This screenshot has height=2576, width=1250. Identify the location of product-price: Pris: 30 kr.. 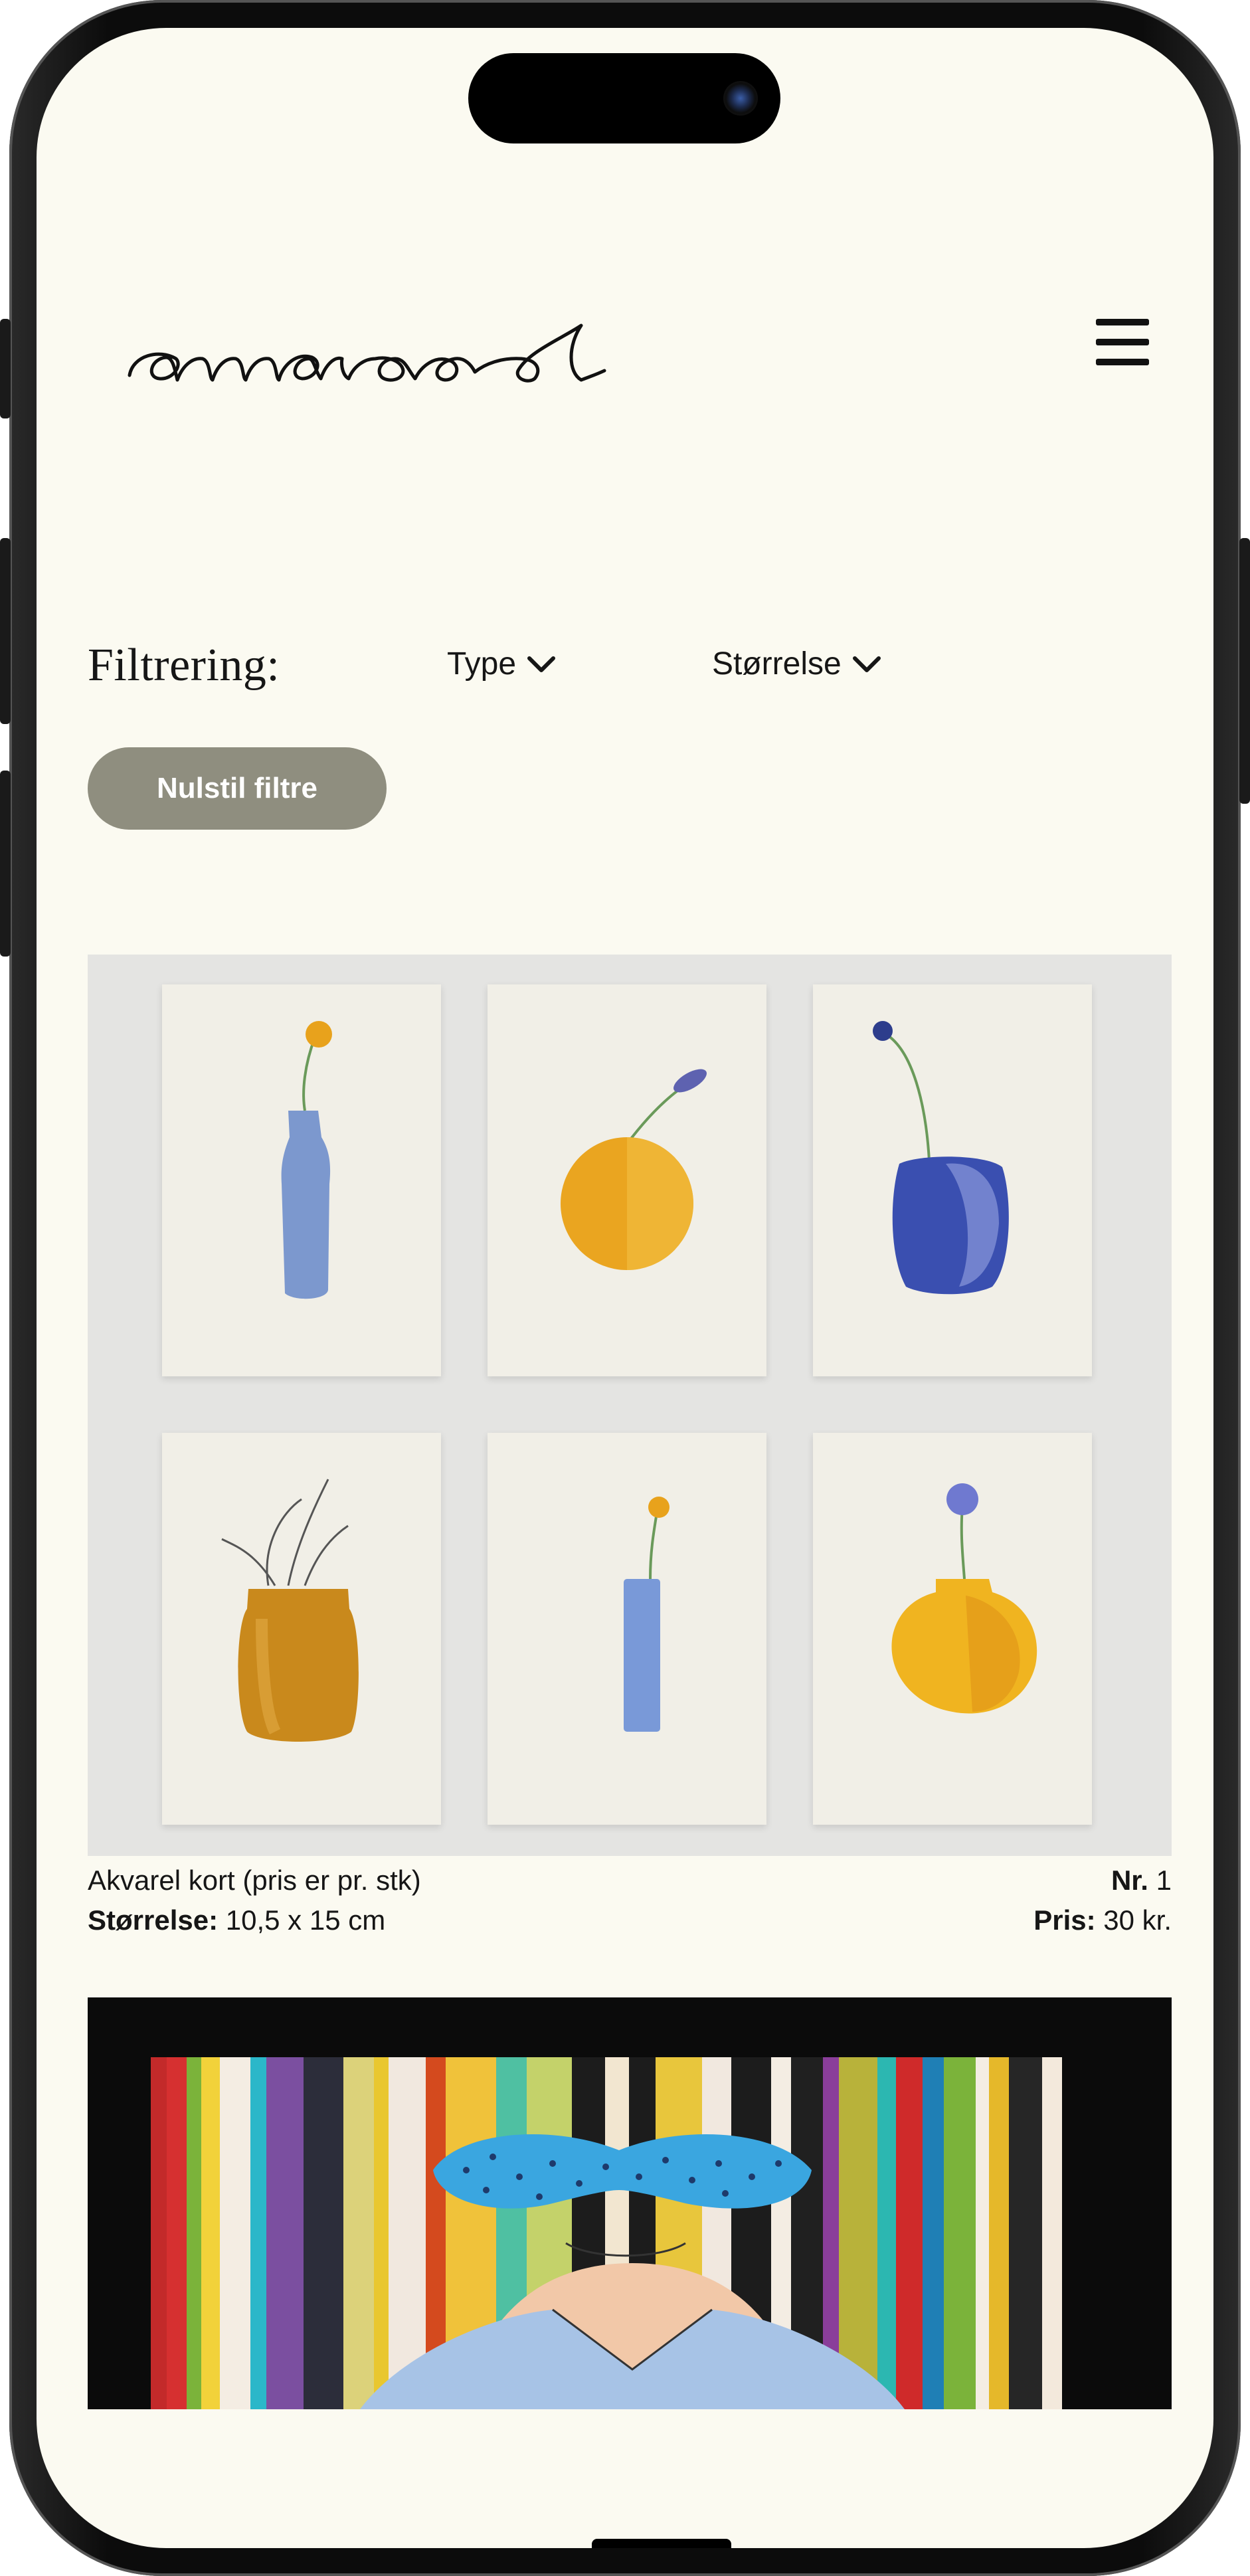
(1102, 1920).